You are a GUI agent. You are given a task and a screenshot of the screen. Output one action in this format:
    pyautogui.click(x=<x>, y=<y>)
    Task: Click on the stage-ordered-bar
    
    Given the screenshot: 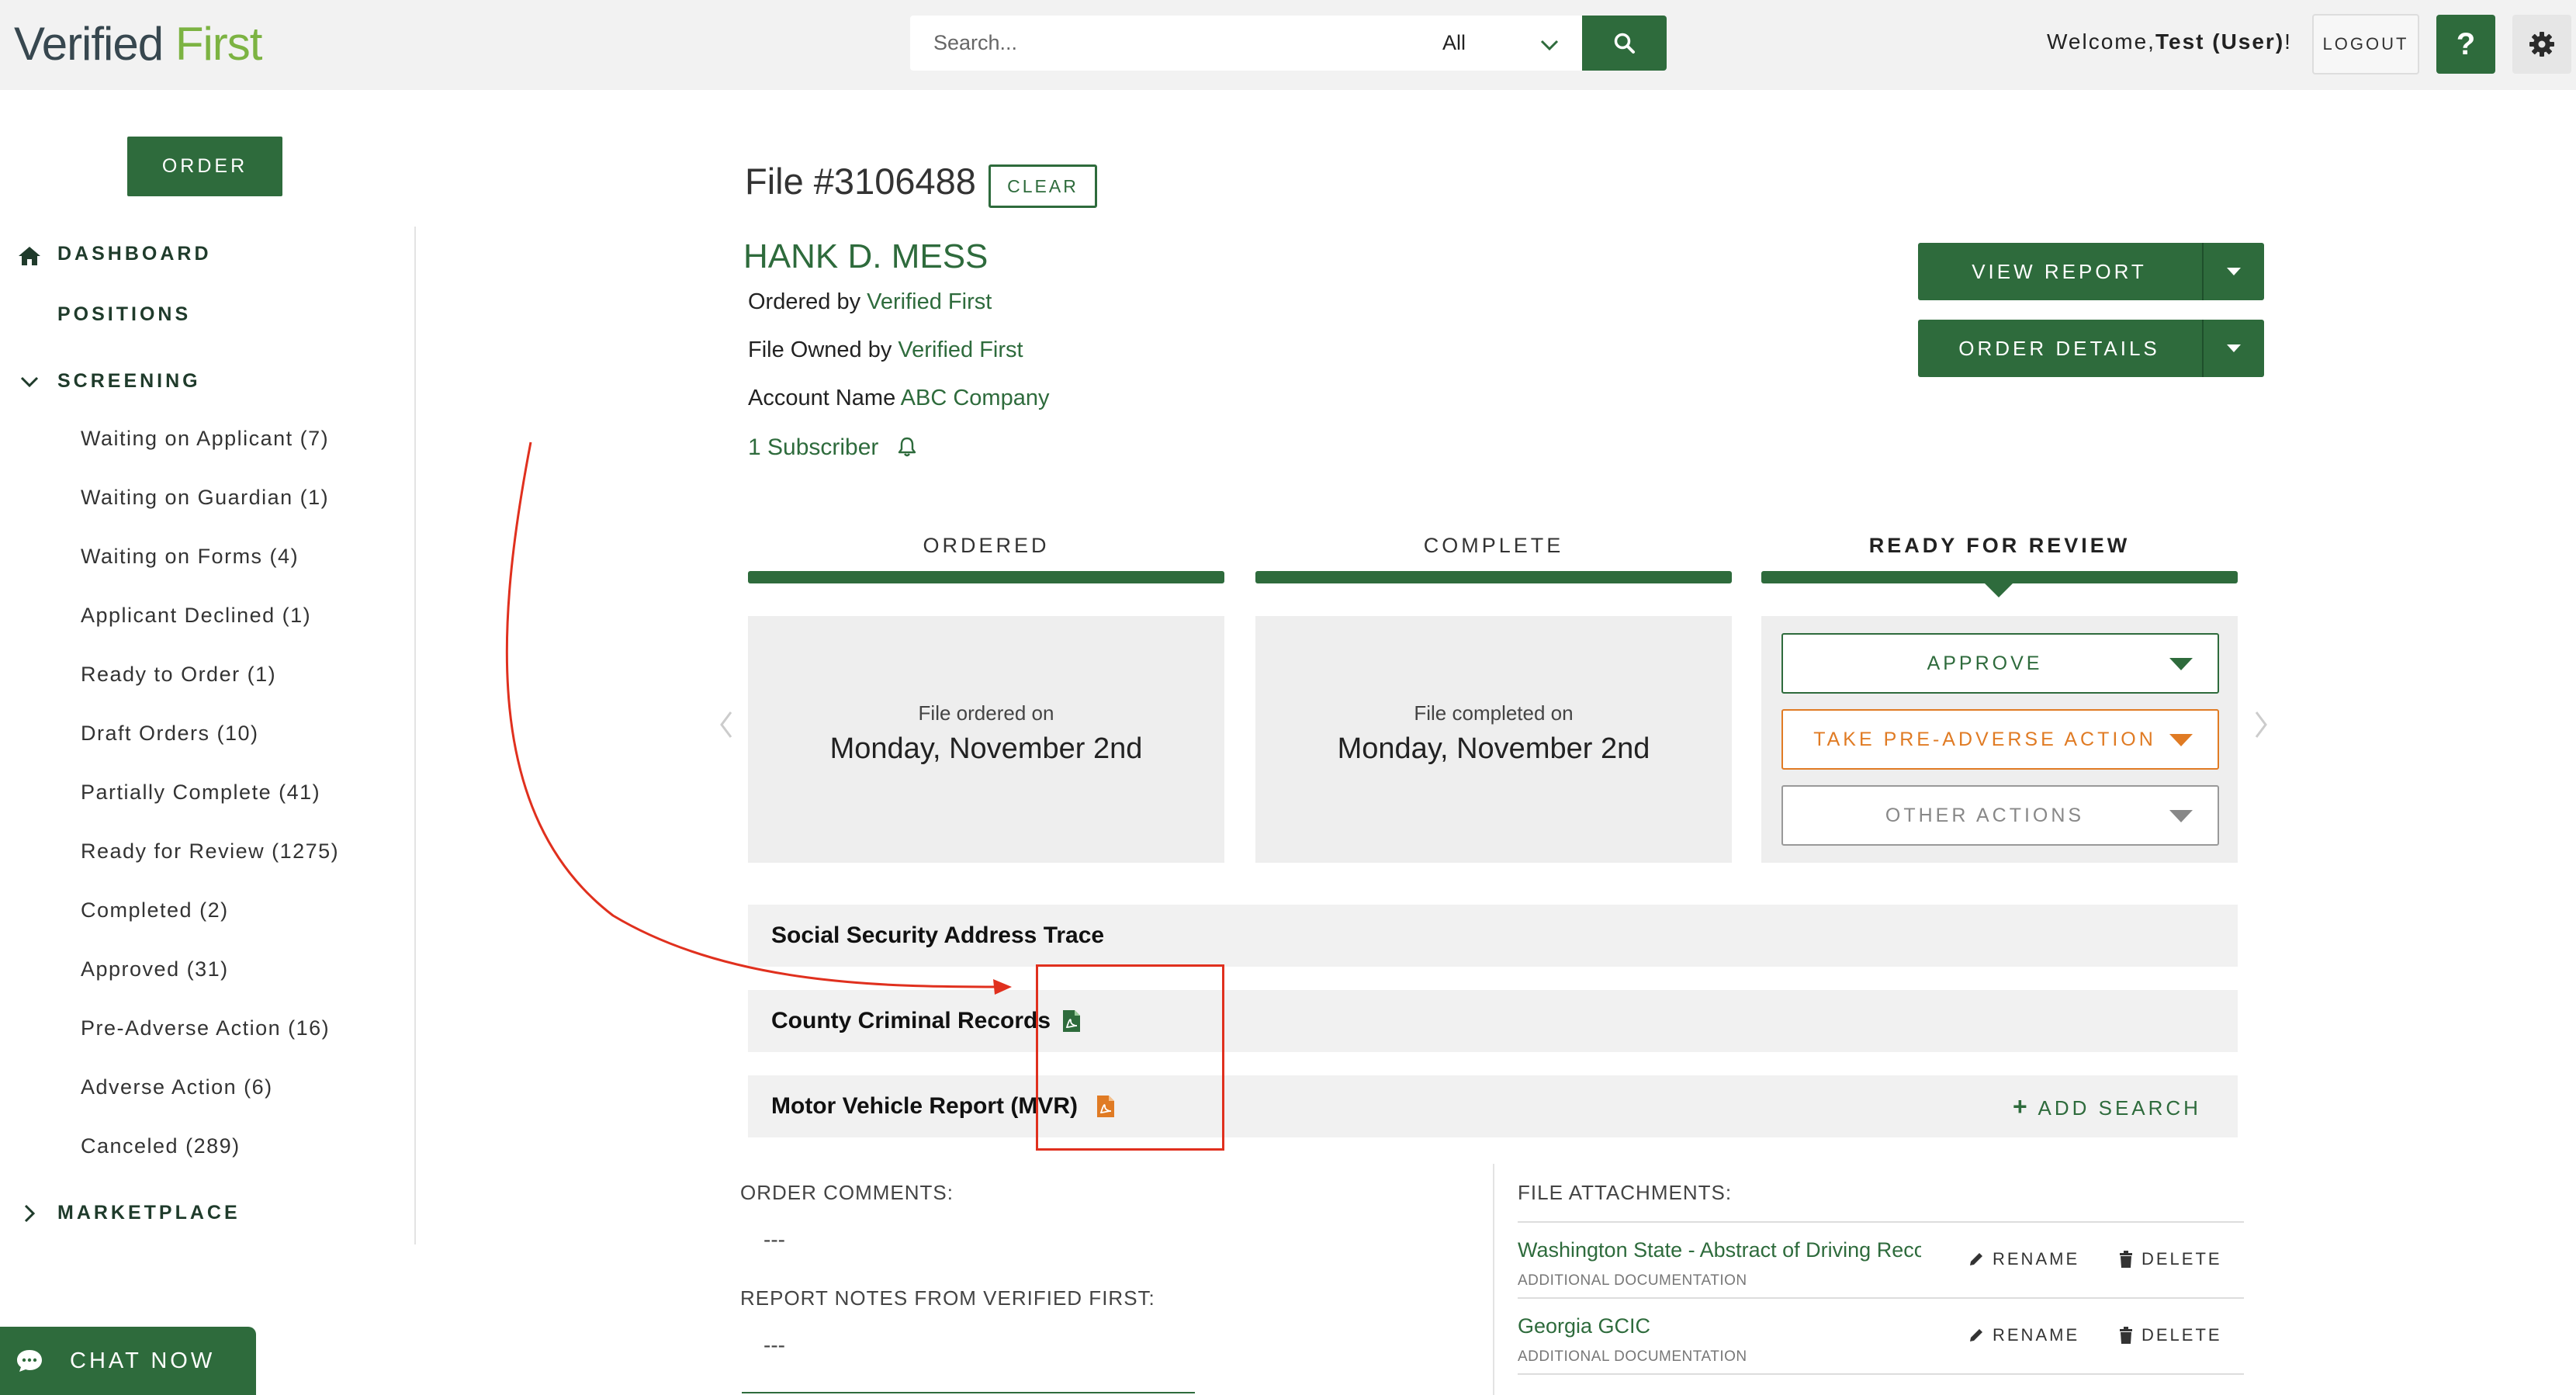 What is the action you would take?
    pyautogui.click(x=986, y=577)
    